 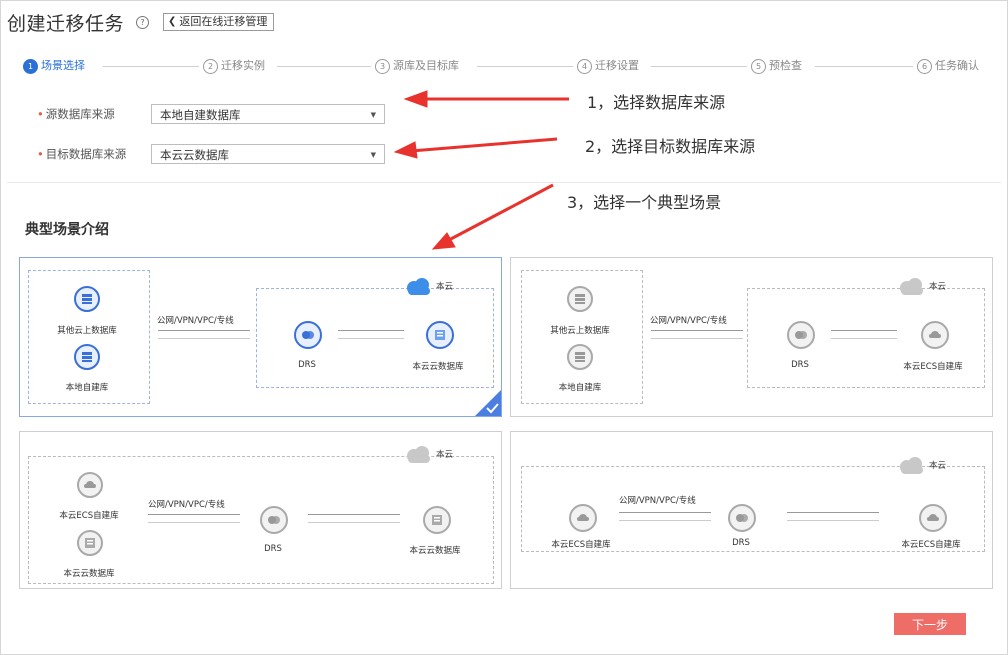 I want to click on step-4: 4 迁移设置, so click(x=608, y=66).